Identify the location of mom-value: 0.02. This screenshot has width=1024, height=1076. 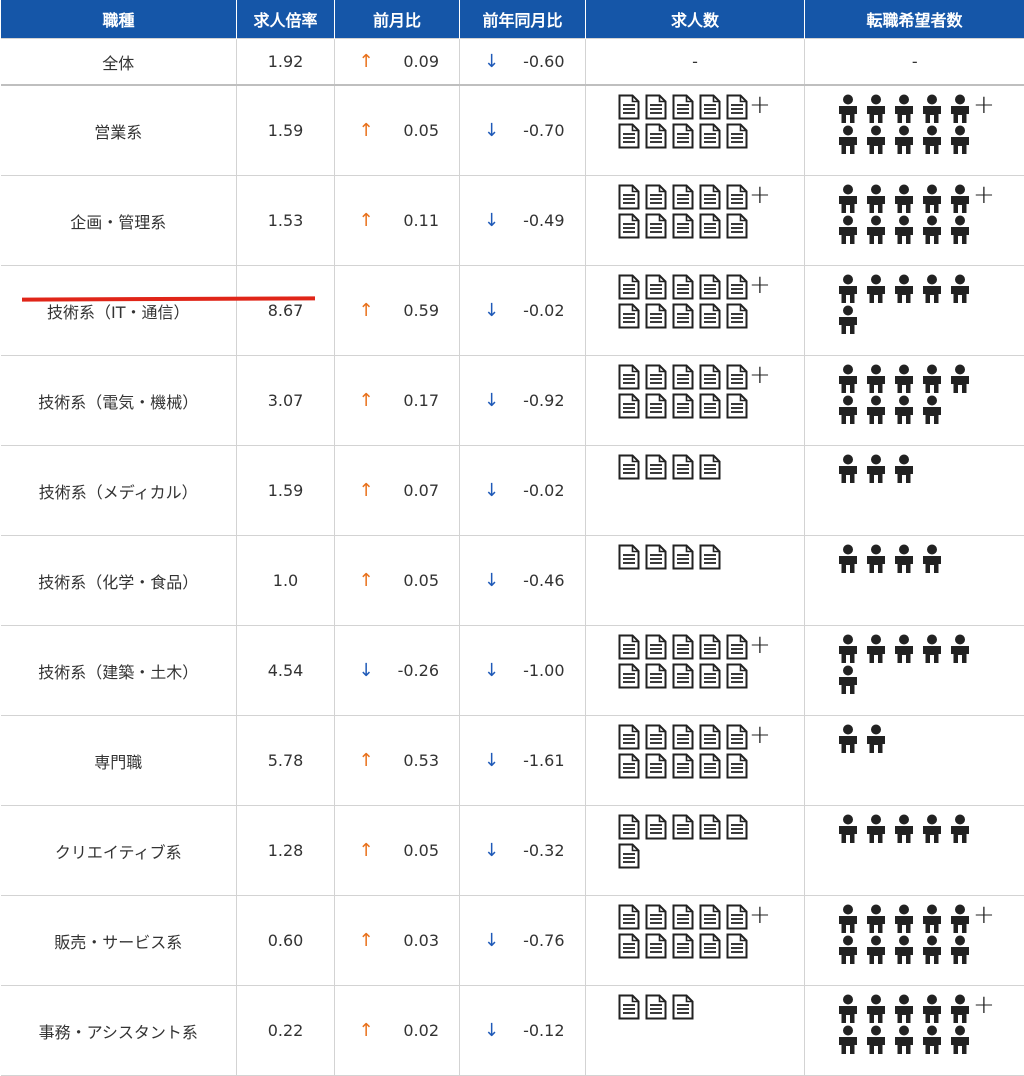
(408, 1030).